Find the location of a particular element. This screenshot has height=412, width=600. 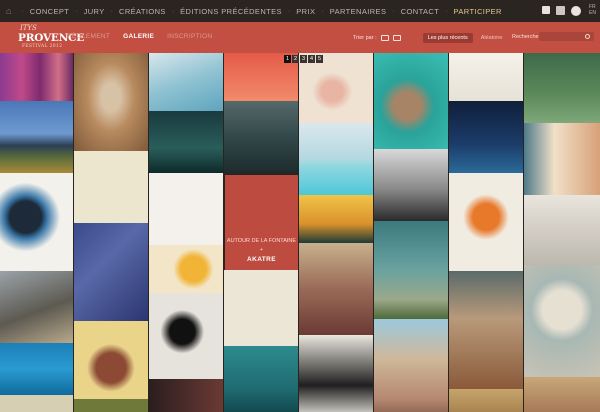

home-icon: ⌂ is located at coordinates (8, 11).